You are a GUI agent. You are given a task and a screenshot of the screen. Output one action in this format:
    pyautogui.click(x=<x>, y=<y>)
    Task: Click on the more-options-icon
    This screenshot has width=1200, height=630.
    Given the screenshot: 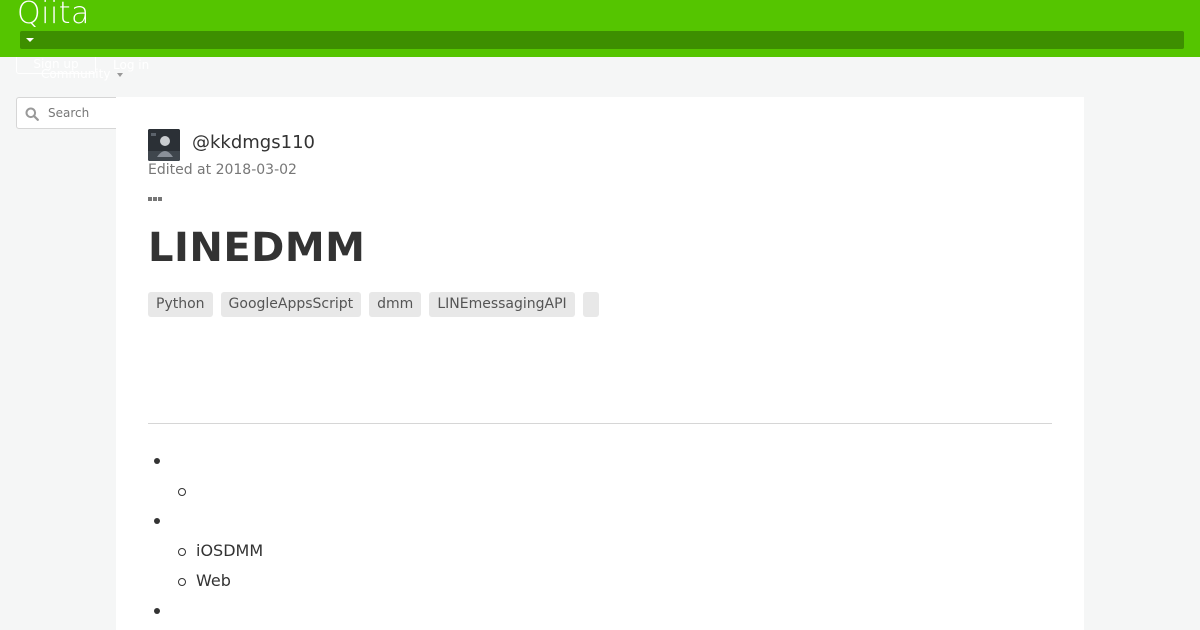 What is the action you would take?
    pyautogui.click(x=155, y=195)
    